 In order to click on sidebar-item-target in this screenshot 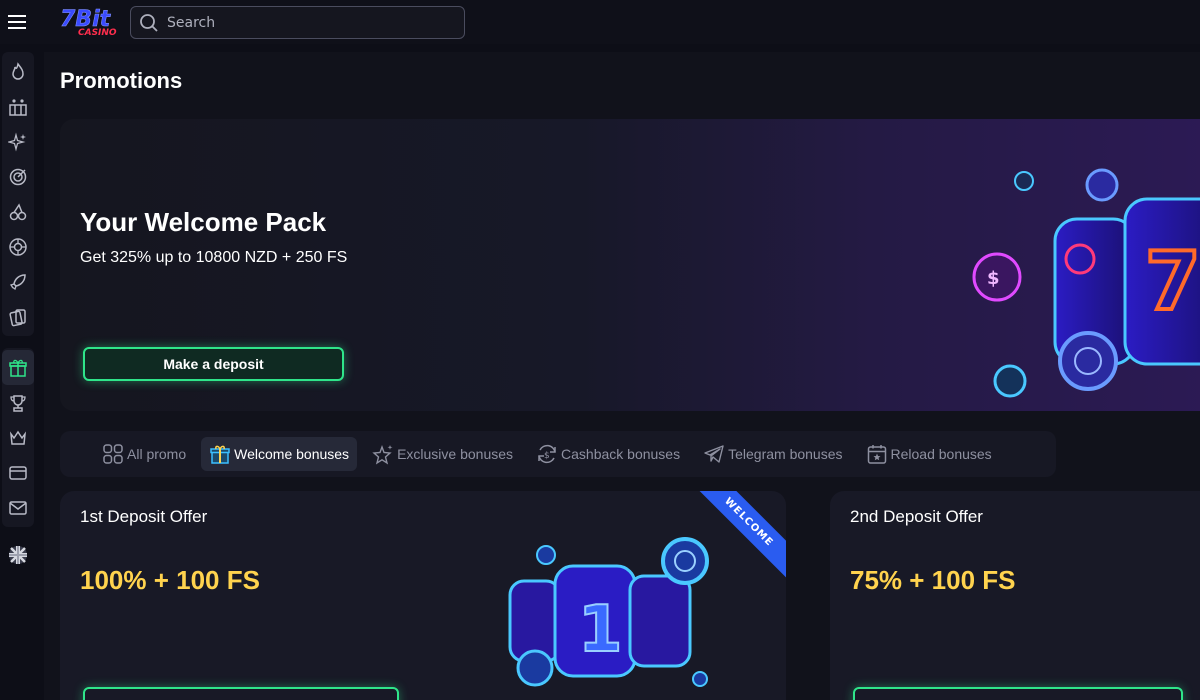, I will do `click(18, 176)`.